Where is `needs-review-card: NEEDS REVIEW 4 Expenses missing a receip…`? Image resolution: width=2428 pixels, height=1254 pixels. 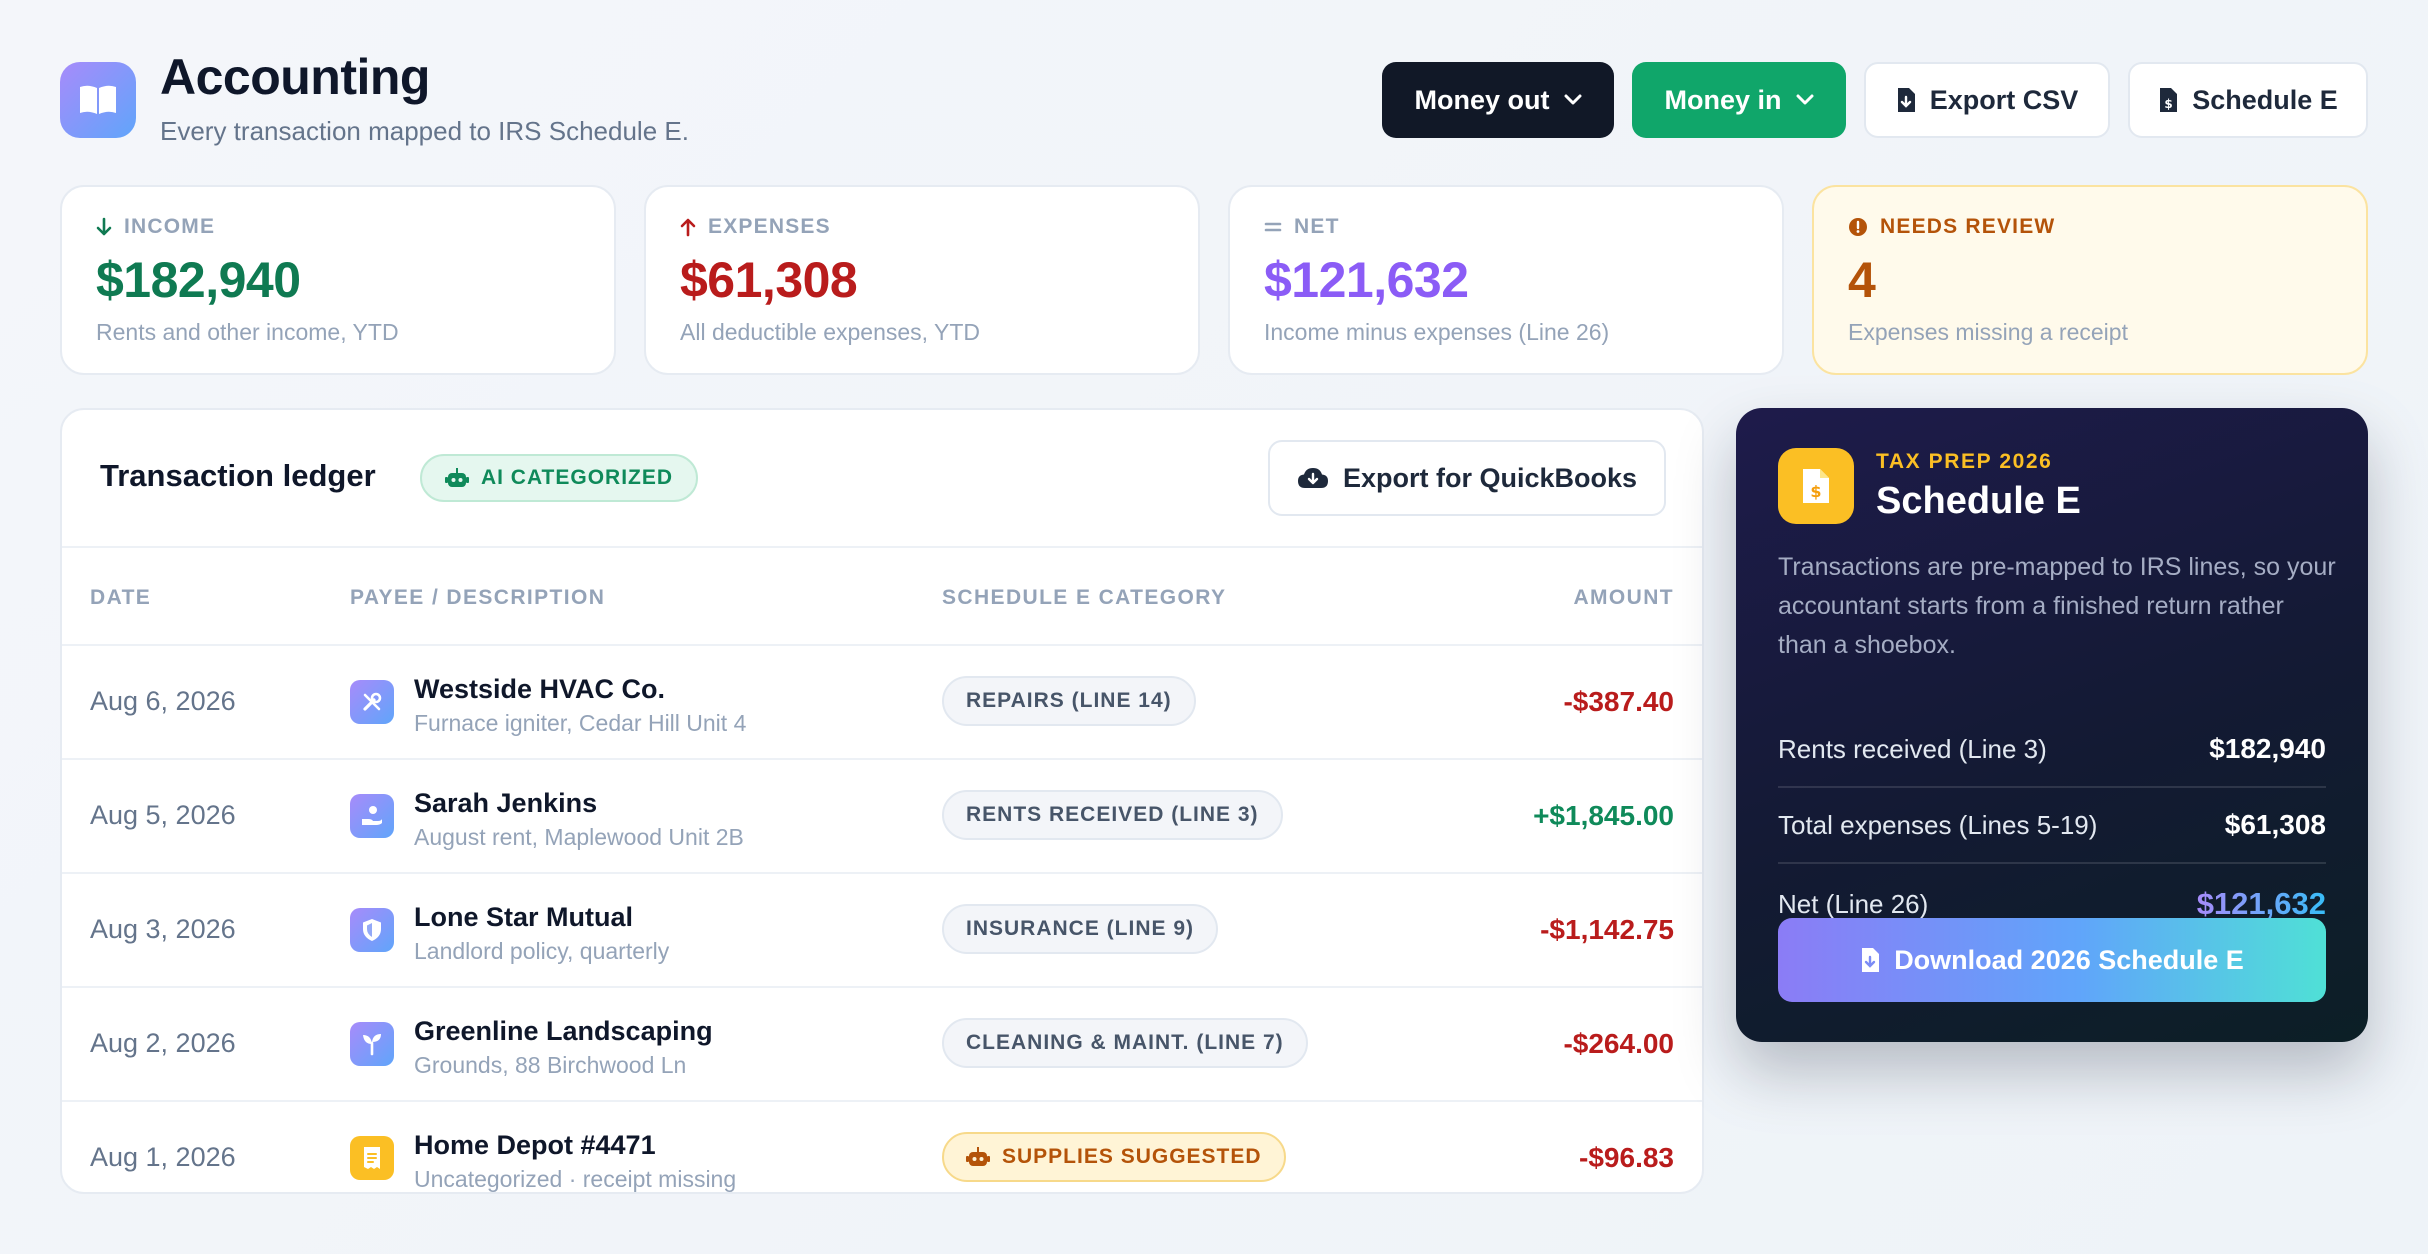 needs-review-card: NEEDS REVIEW 4 Expenses missing a receip… is located at coordinates (2090, 280).